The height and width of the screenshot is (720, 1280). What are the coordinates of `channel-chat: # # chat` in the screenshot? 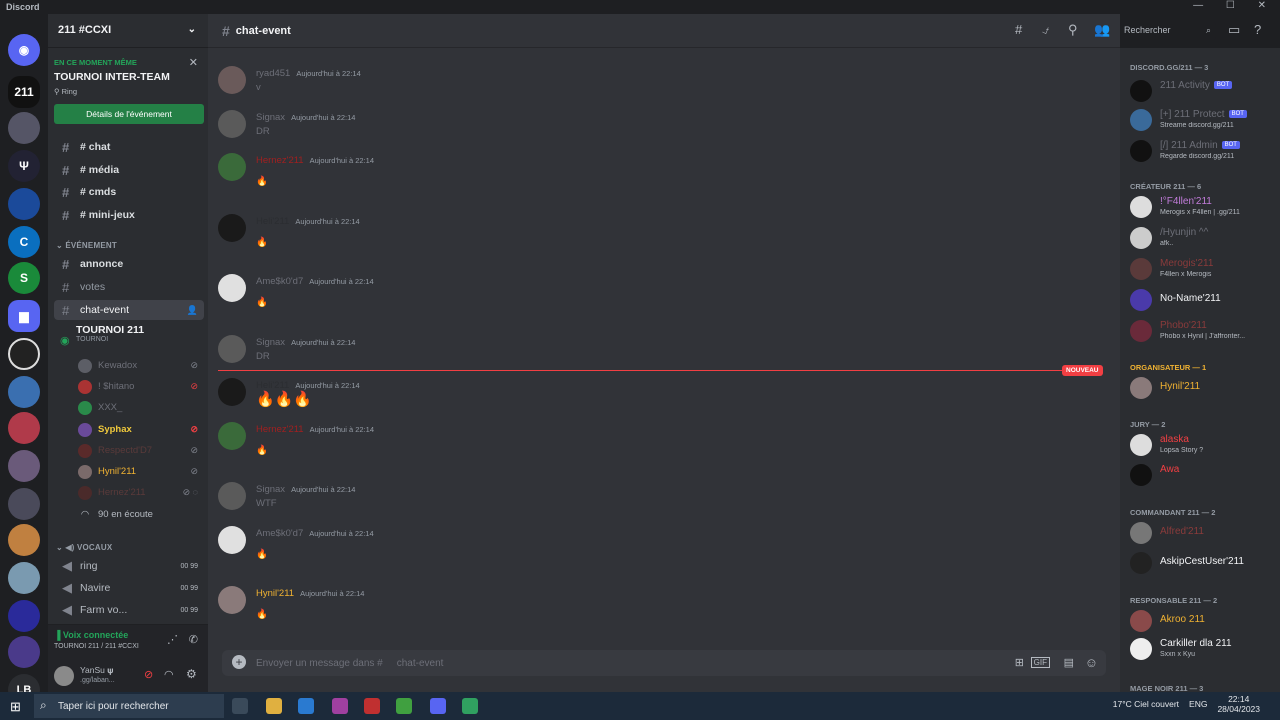 It's located at (129, 147).